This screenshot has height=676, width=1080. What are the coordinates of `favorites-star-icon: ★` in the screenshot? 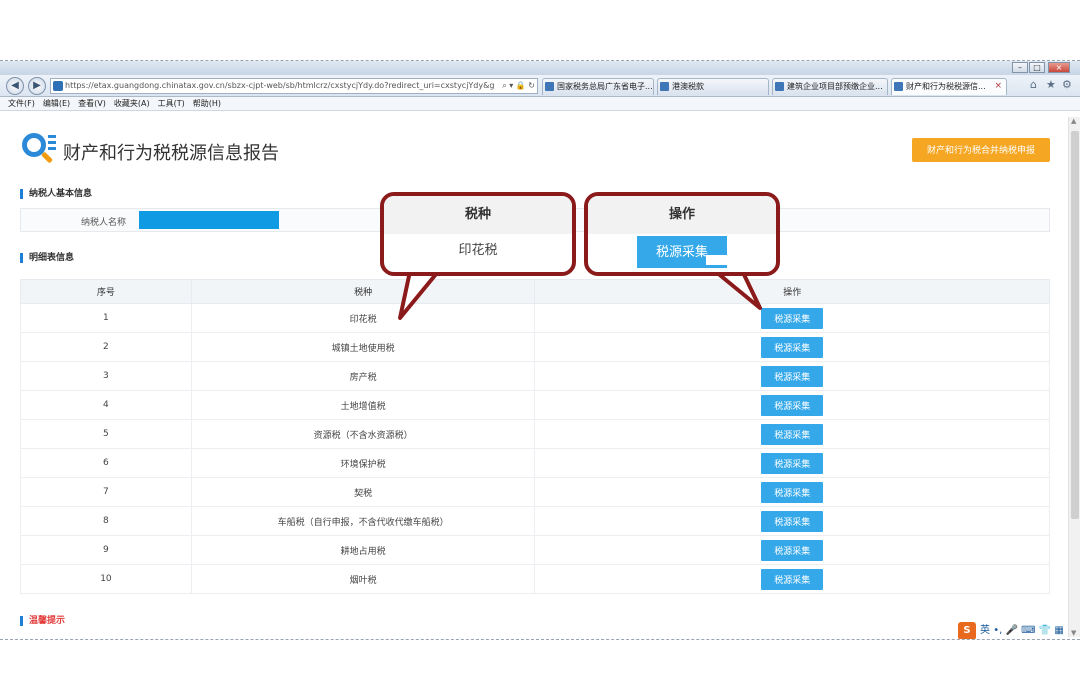 It's located at (1051, 84).